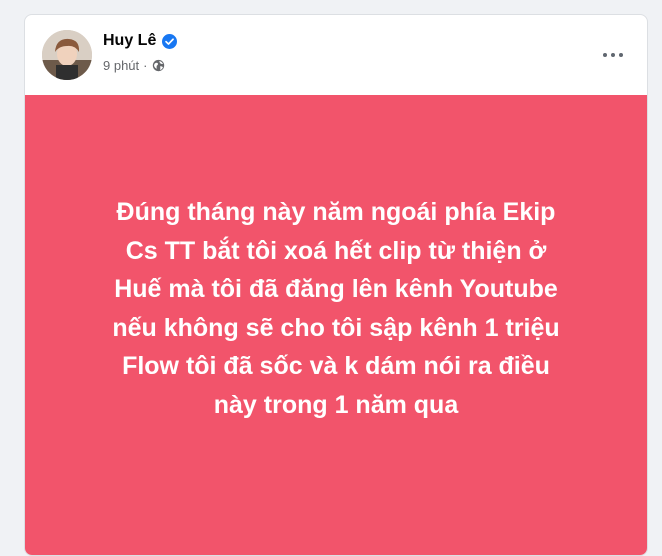 The height and width of the screenshot is (556, 662). I want to click on post-text-line: Đúng tháng này năm ngoái phía Ekip, so click(336, 212).